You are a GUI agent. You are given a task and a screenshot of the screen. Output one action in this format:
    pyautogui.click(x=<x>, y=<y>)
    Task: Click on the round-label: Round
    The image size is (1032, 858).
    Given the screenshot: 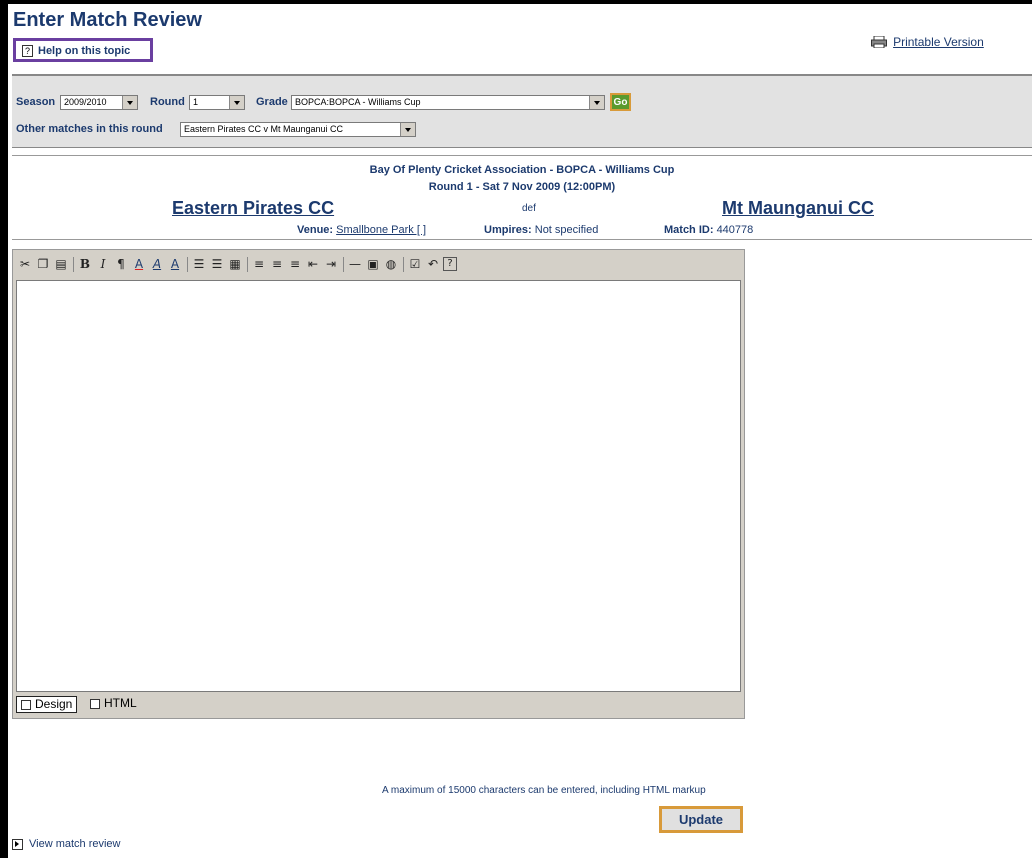 What is the action you would take?
    pyautogui.click(x=167, y=102)
    